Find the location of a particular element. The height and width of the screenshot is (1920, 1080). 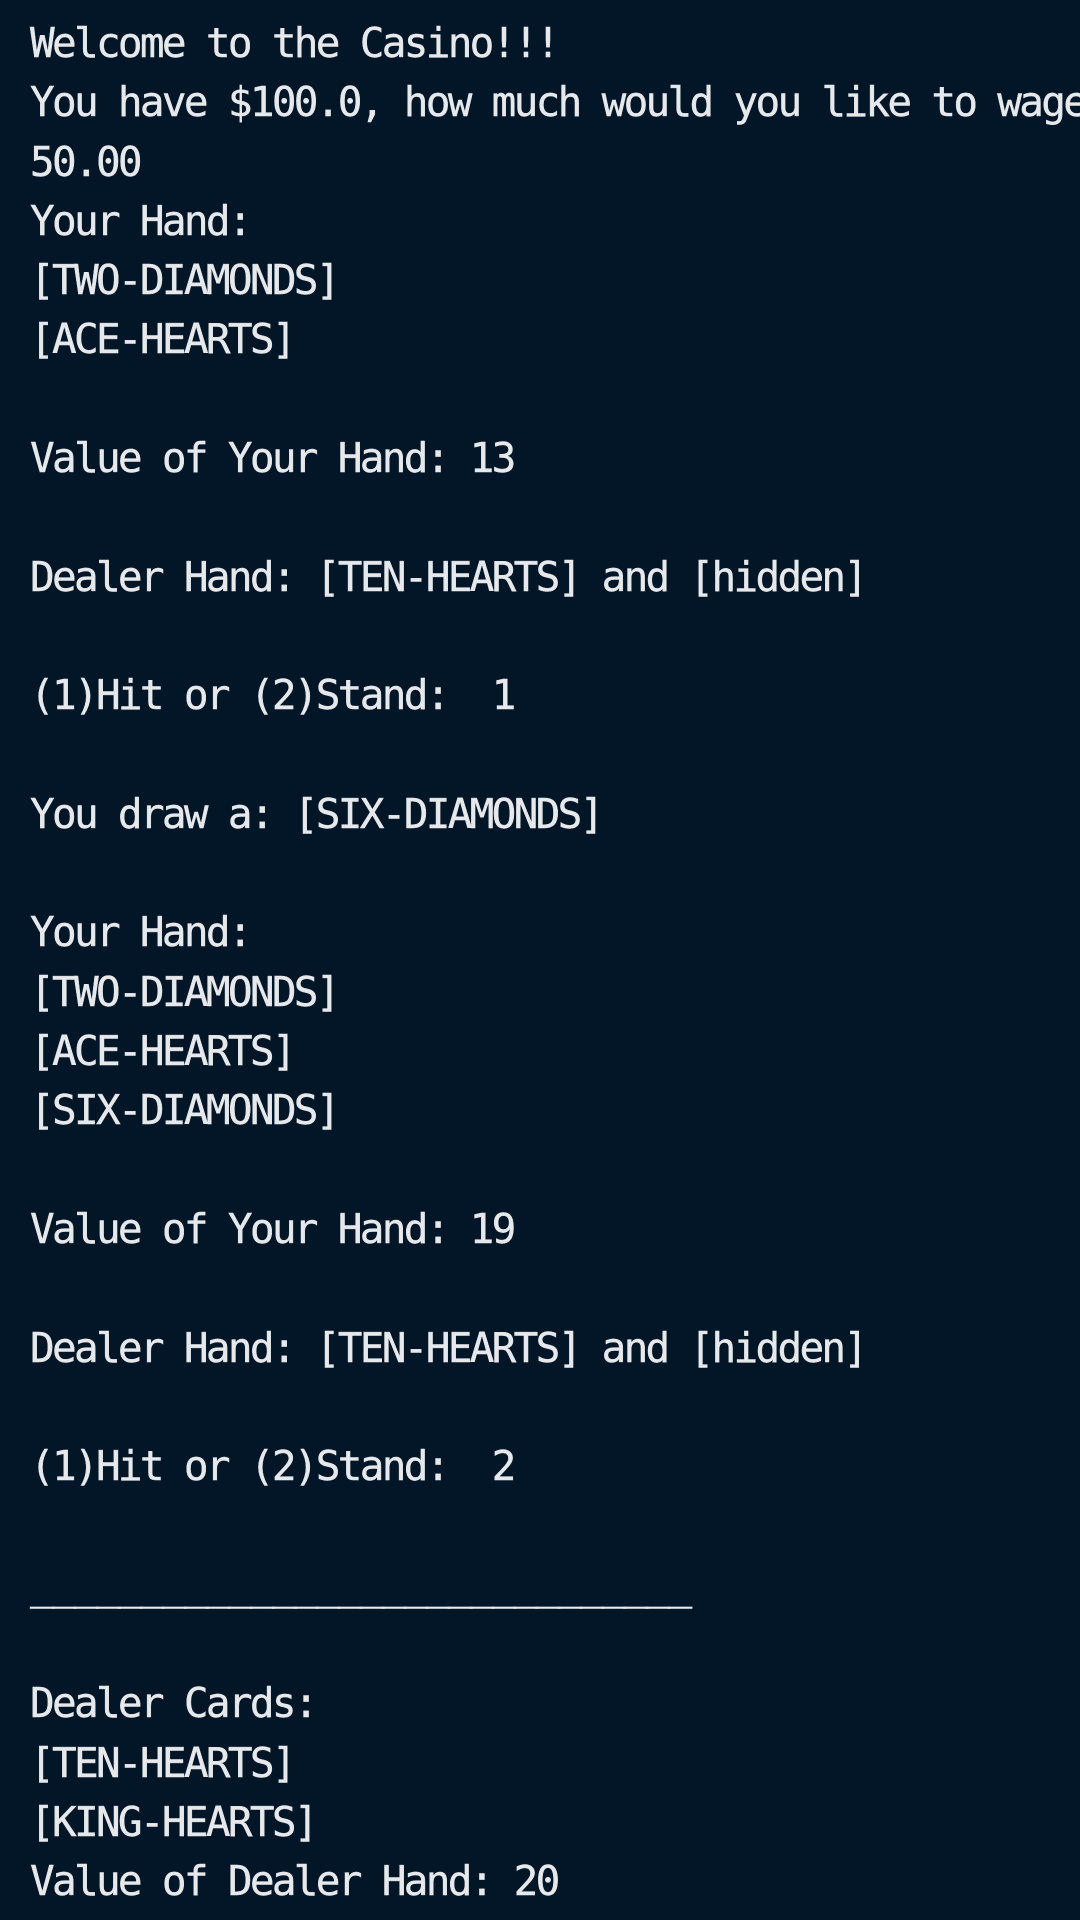

hit-stand-prompt: (1)Hit or (2)Stand: 1 is located at coordinates (273, 695).